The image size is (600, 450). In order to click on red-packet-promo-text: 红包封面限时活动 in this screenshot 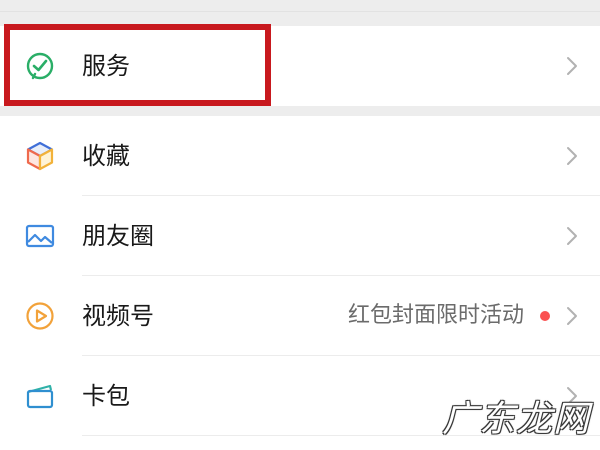, I will do `click(435, 315)`.